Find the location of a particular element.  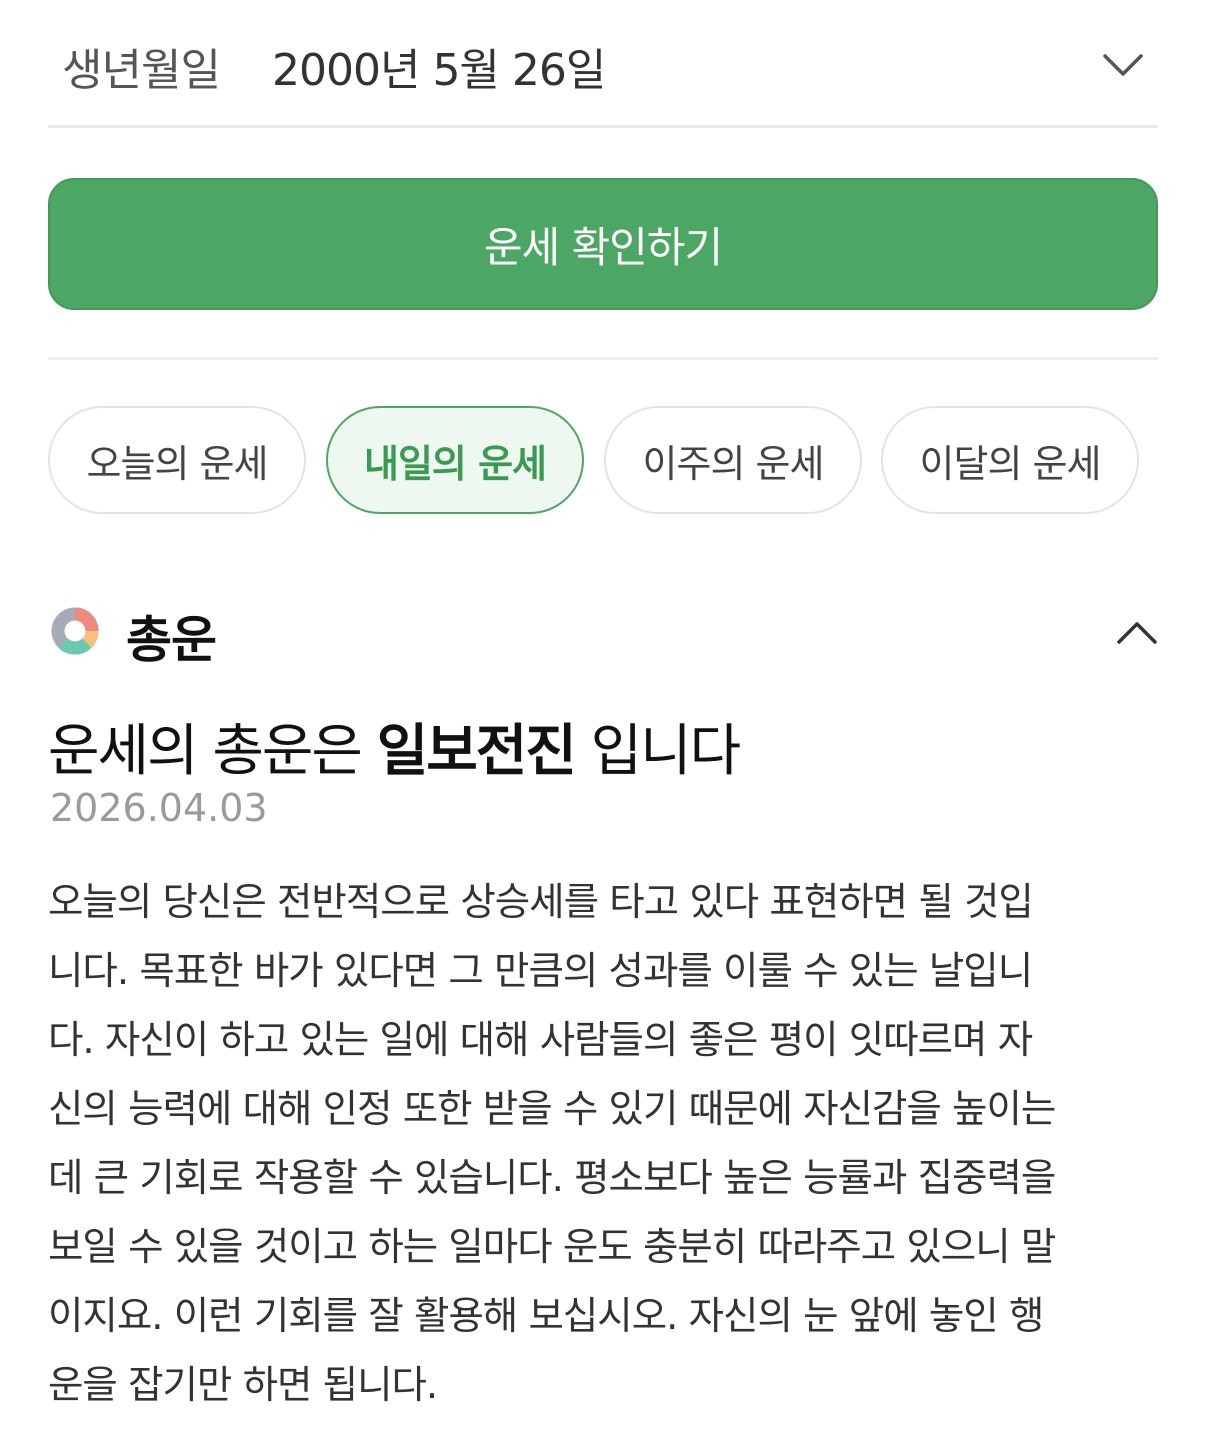

birthdate-selector: 생년월일 2000년 5월 26일 is located at coordinates (603, 64).